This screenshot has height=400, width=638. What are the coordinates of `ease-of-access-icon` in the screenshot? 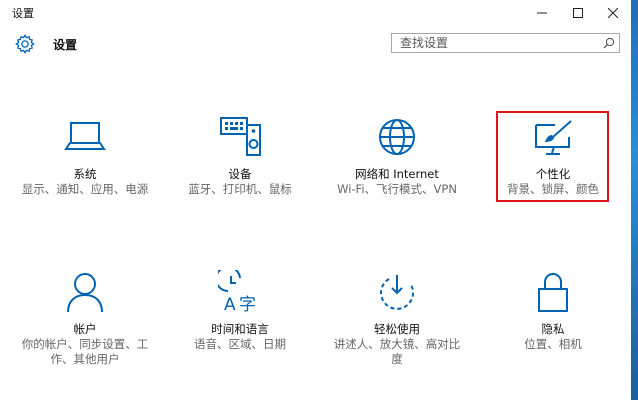 It's located at (397, 292).